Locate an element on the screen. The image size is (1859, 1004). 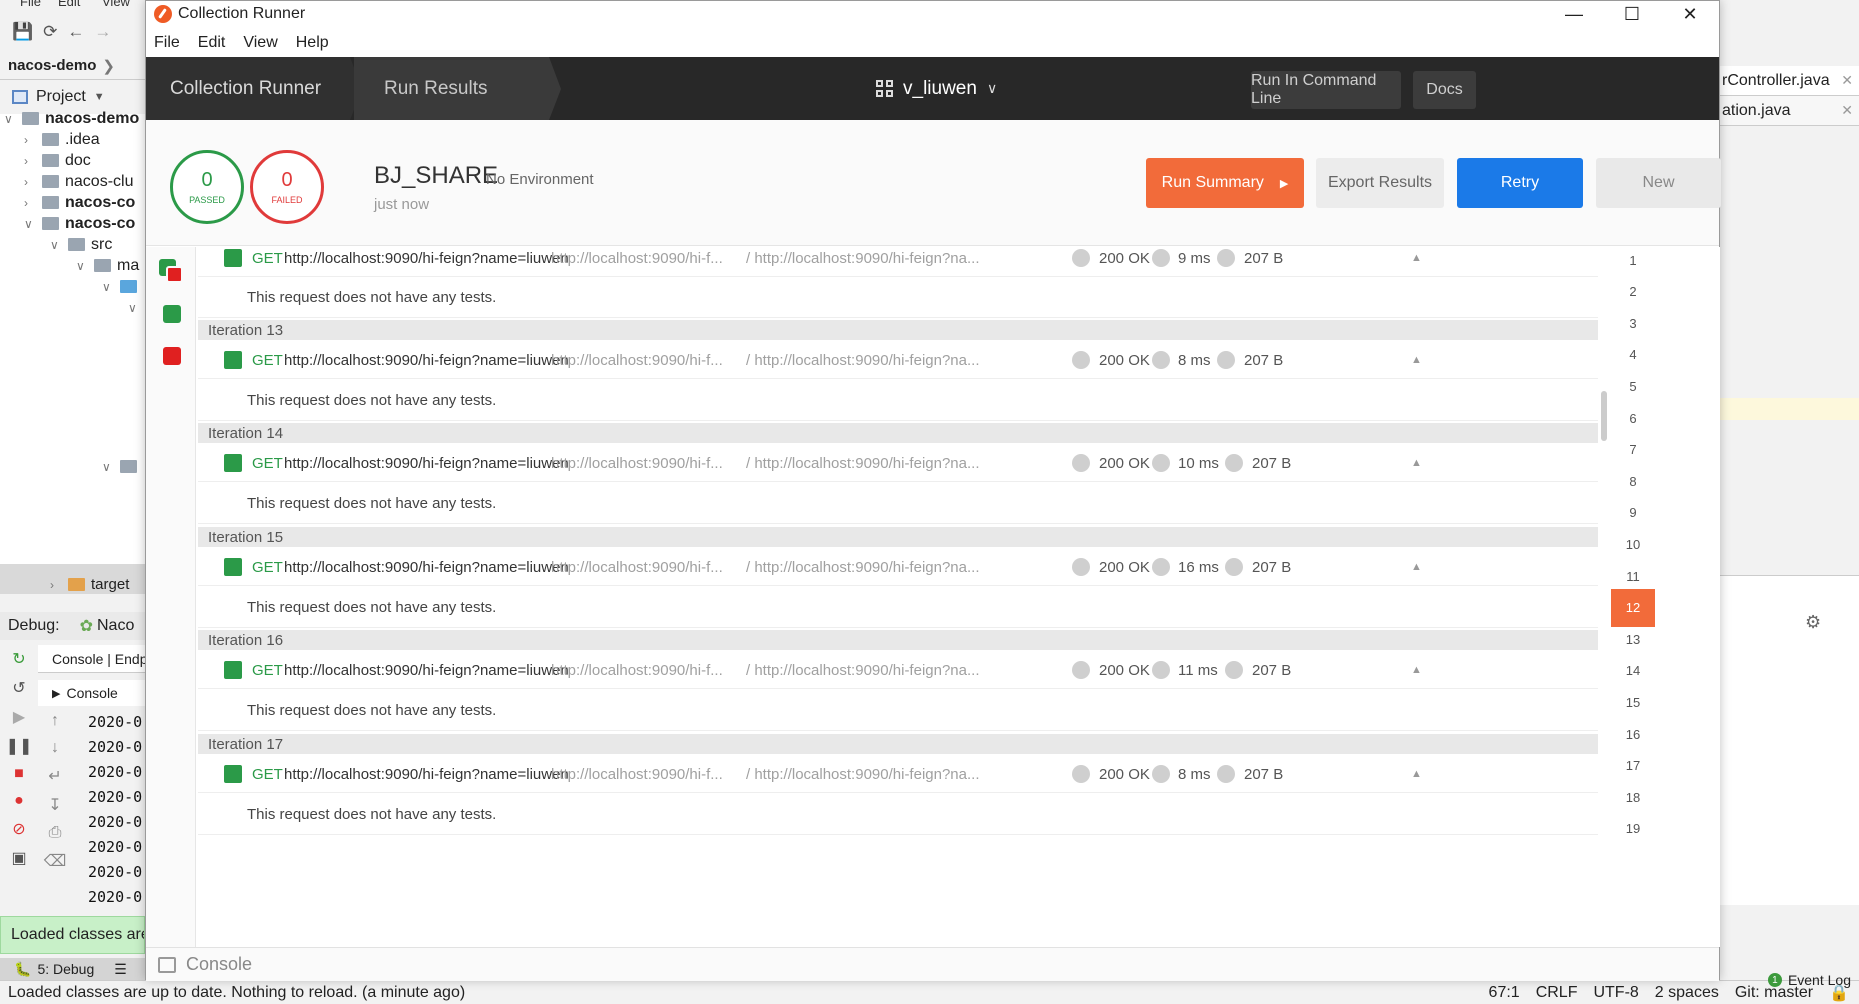
tab-collection-runner: Collection Runner is located at coordinates (254, 88).